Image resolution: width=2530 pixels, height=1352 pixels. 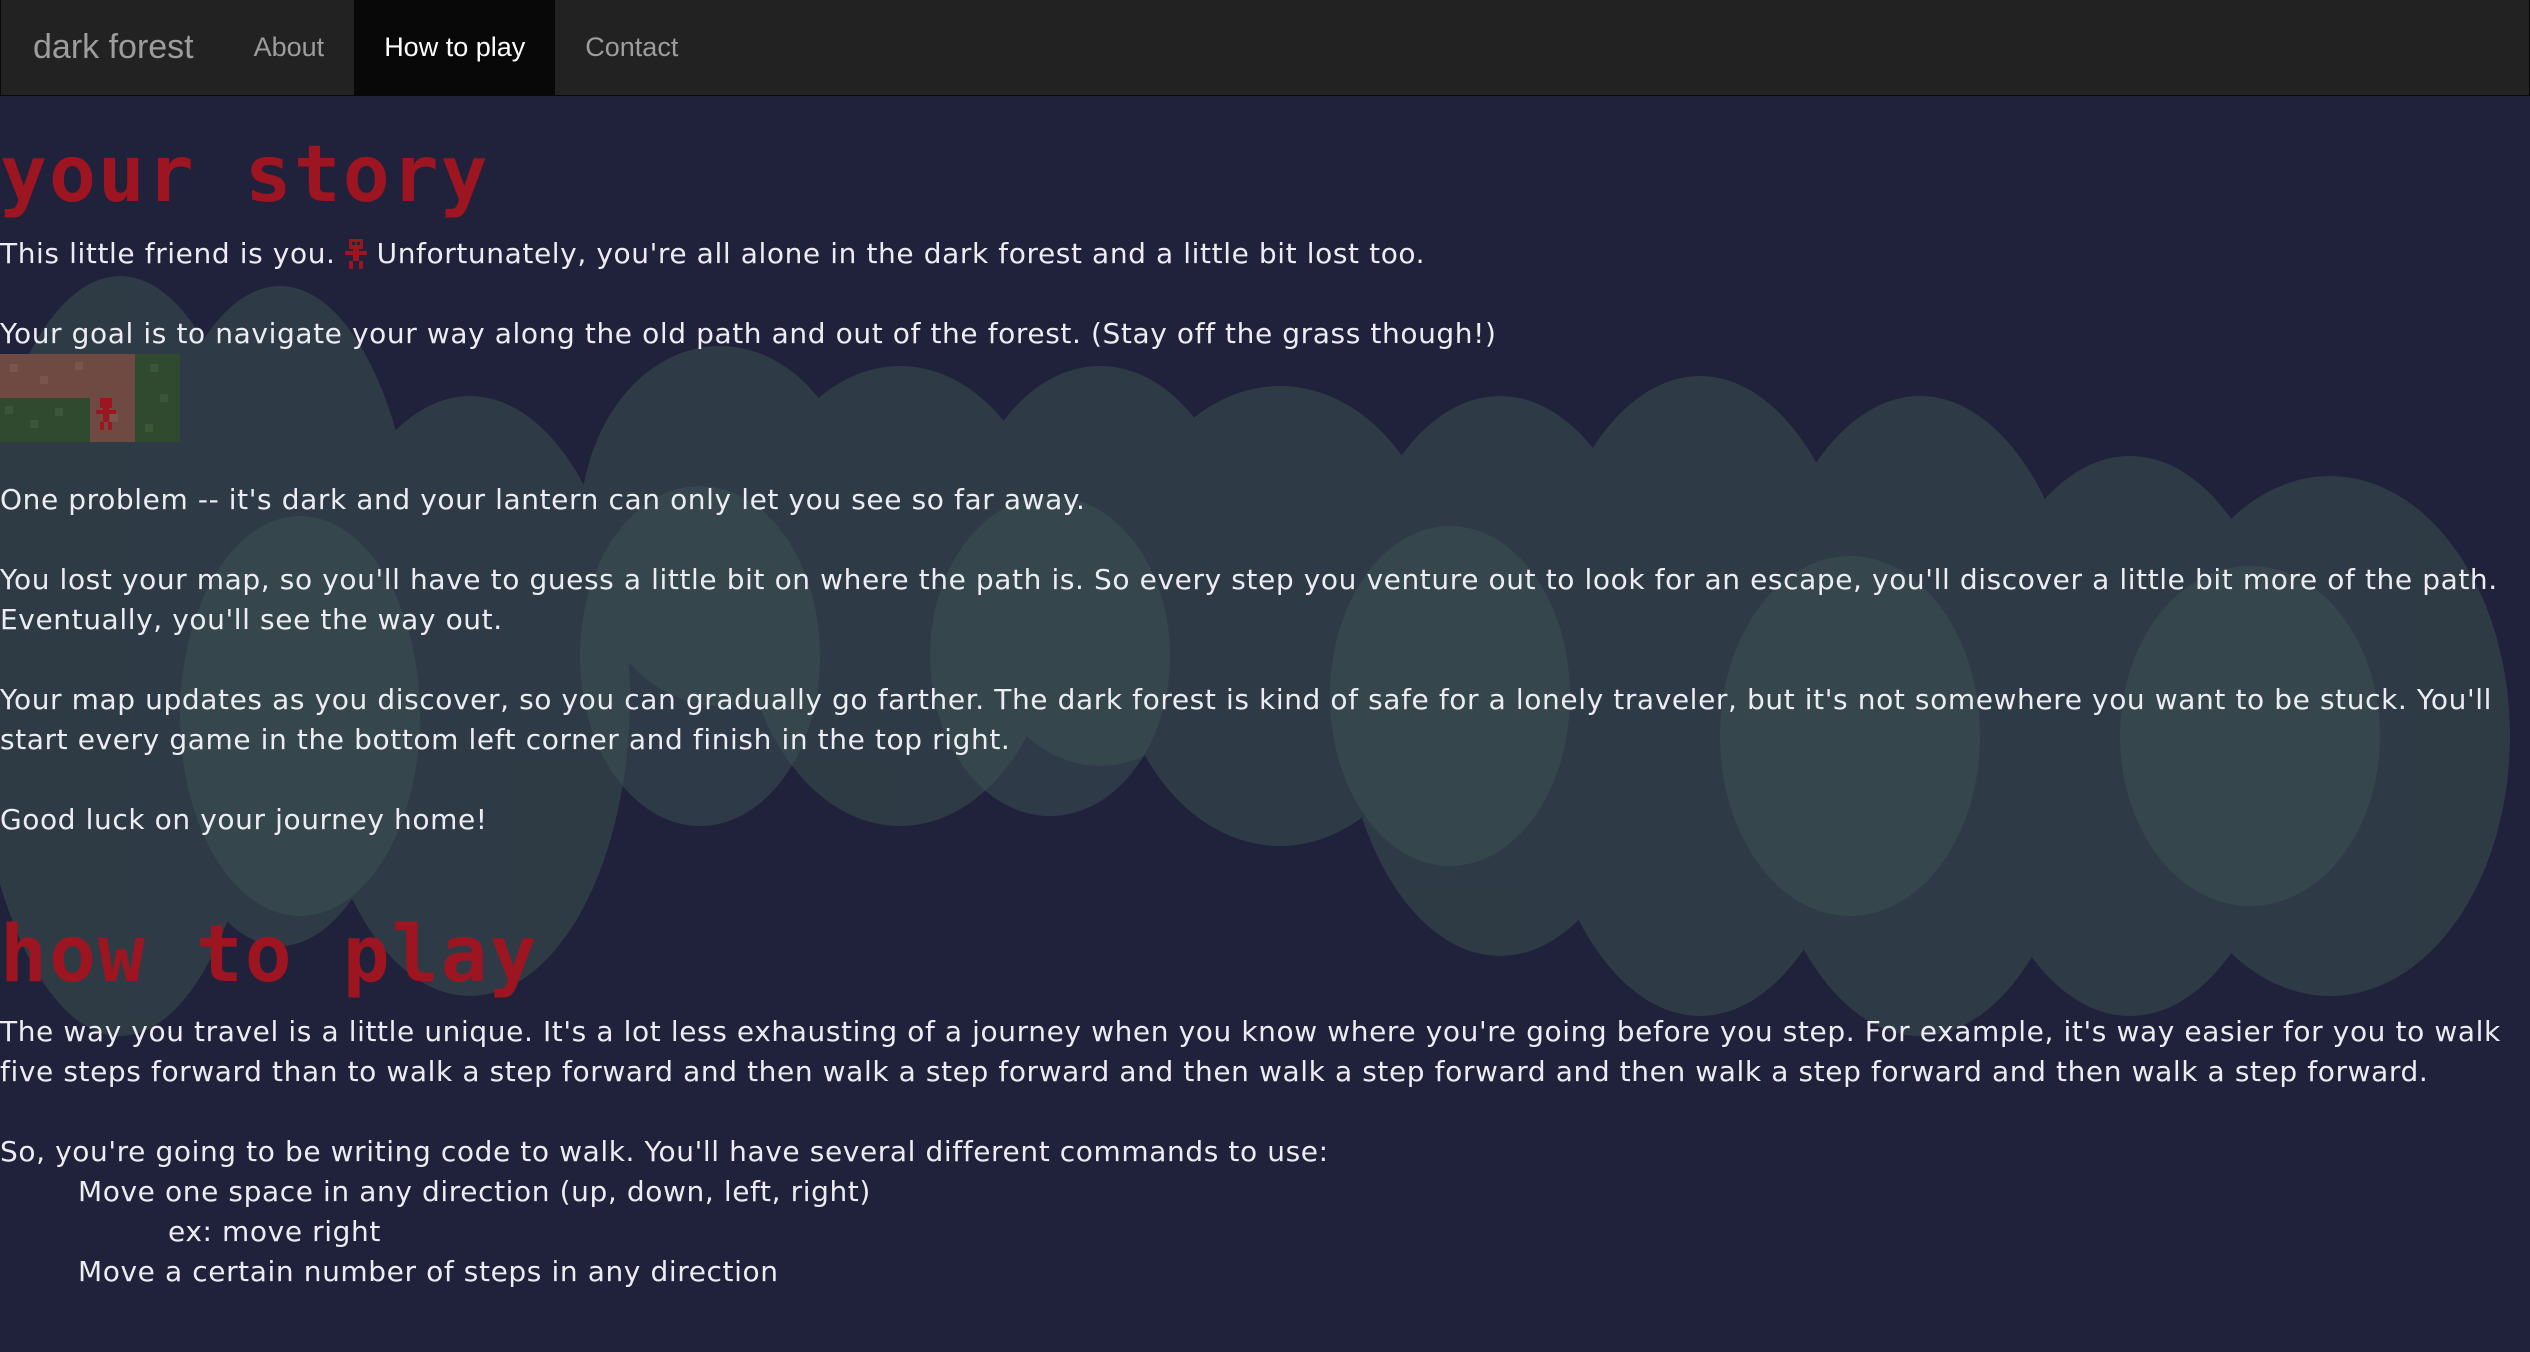 I want to click on command-move-one-example: ex: move right, so click(x=274, y=1231).